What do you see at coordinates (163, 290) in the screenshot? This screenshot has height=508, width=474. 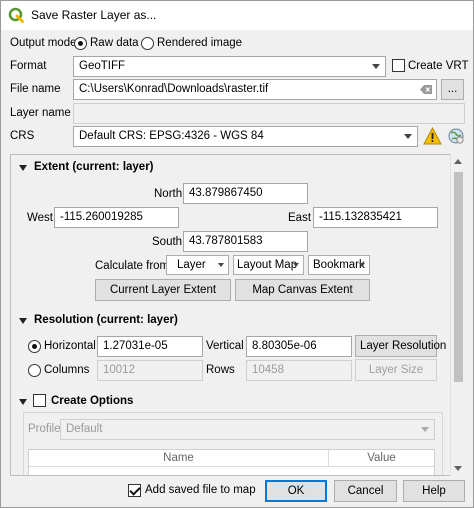 I see `current-layer-extent-button: Current Layer Extent` at bounding box center [163, 290].